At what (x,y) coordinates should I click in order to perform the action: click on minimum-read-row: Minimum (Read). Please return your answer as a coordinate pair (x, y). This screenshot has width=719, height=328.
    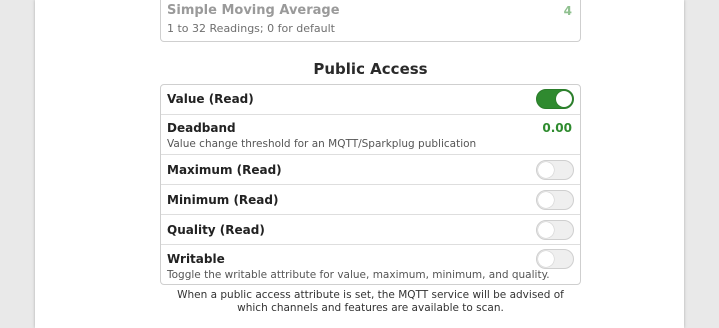
    Looking at the image, I should click on (370, 199).